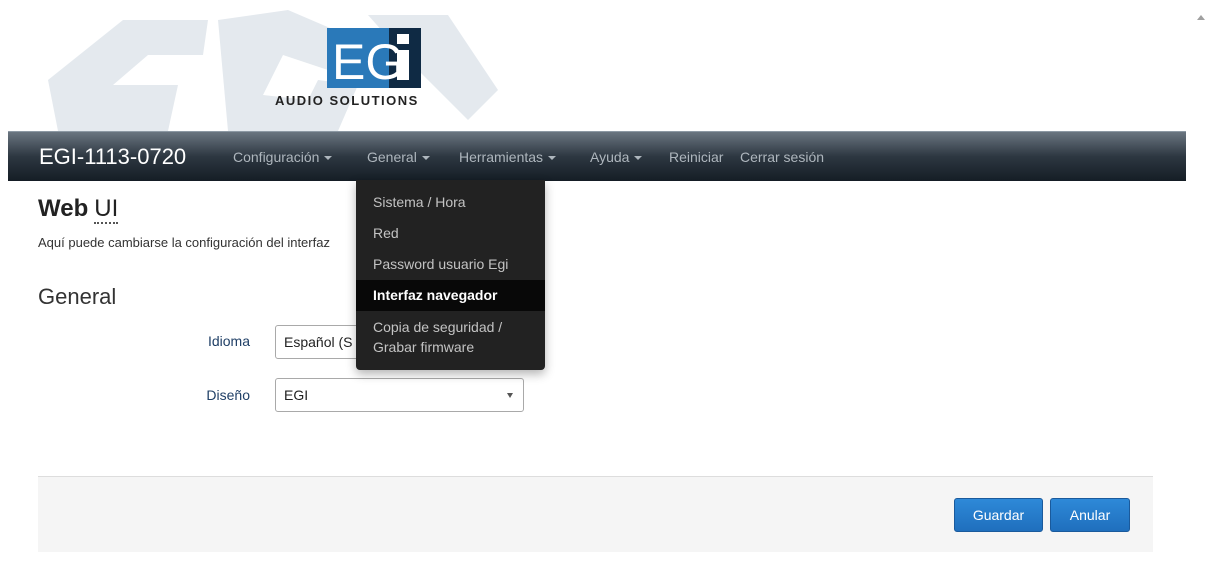 This screenshot has height=565, width=1214. What do you see at coordinates (273, 70) in the screenshot?
I see `logo-background-watermark-icon` at bounding box center [273, 70].